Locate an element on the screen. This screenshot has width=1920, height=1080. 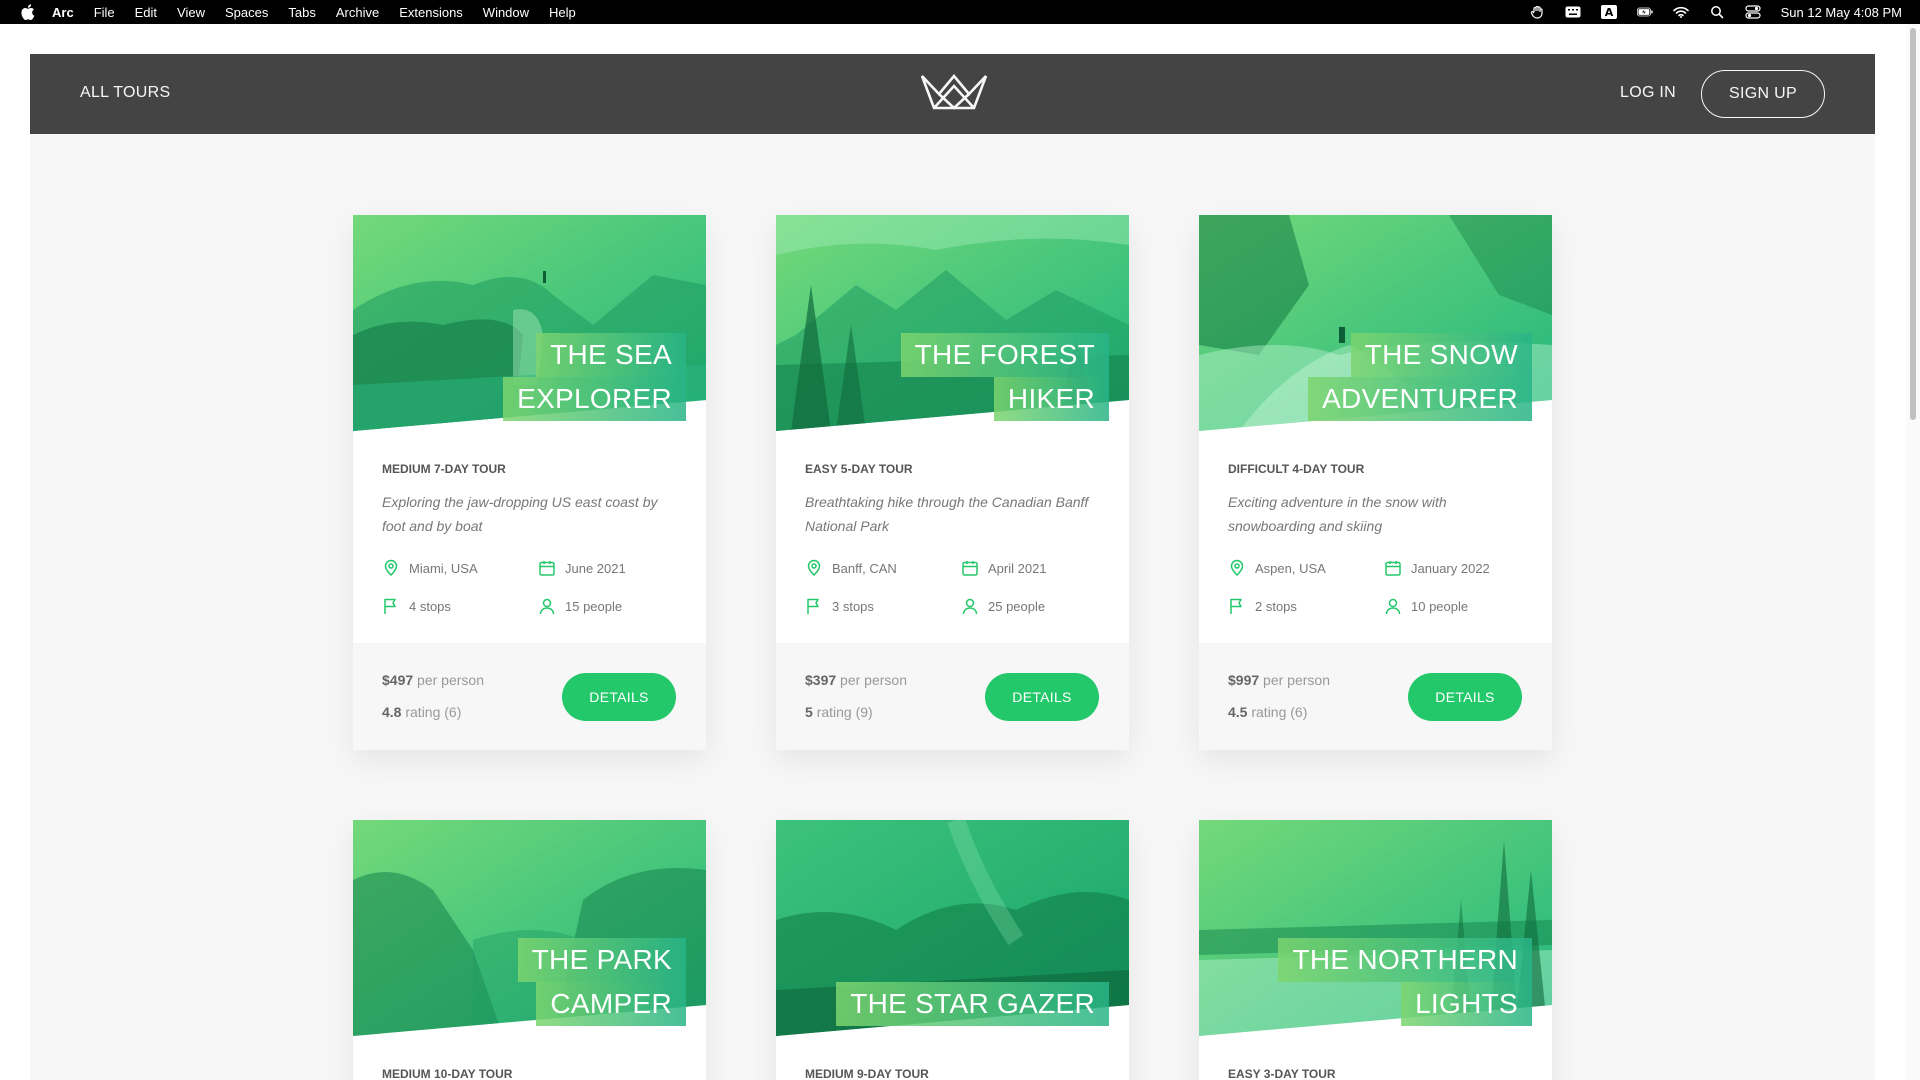
tour-details: EASY 3-DAY TOUR is located at coordinates (1378, 1073).